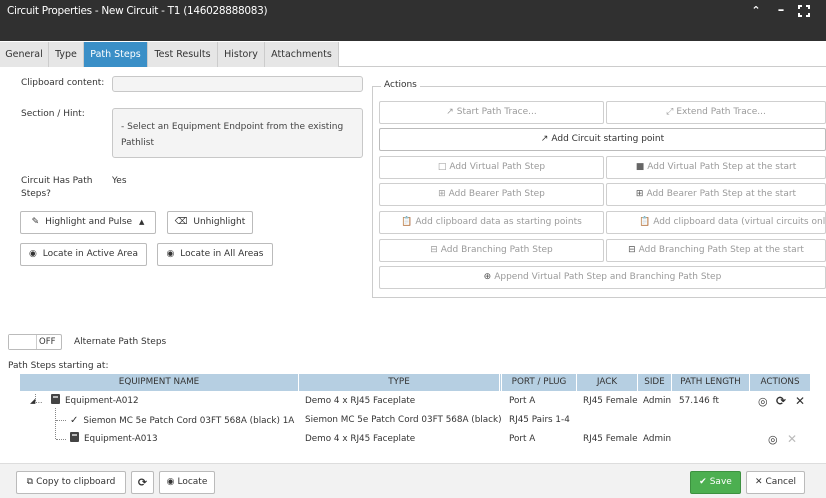 The height and width of the screenshot is (498, 826). What do you see at coordinates (716, 250) in the screenshot?
I see `add-branching-step-start-button: ⊟ Add Branching Path Step at the start` at bounding box center [716, 250].